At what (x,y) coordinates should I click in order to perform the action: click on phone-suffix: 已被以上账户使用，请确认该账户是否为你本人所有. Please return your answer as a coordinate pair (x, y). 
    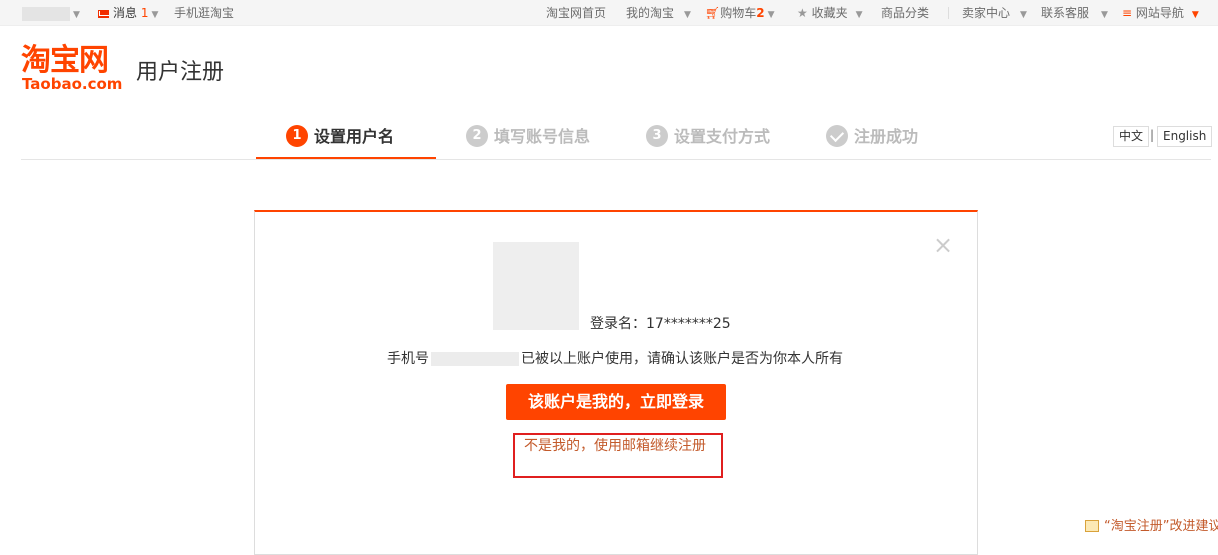
    Looking at the image, I should click on (682, 359).